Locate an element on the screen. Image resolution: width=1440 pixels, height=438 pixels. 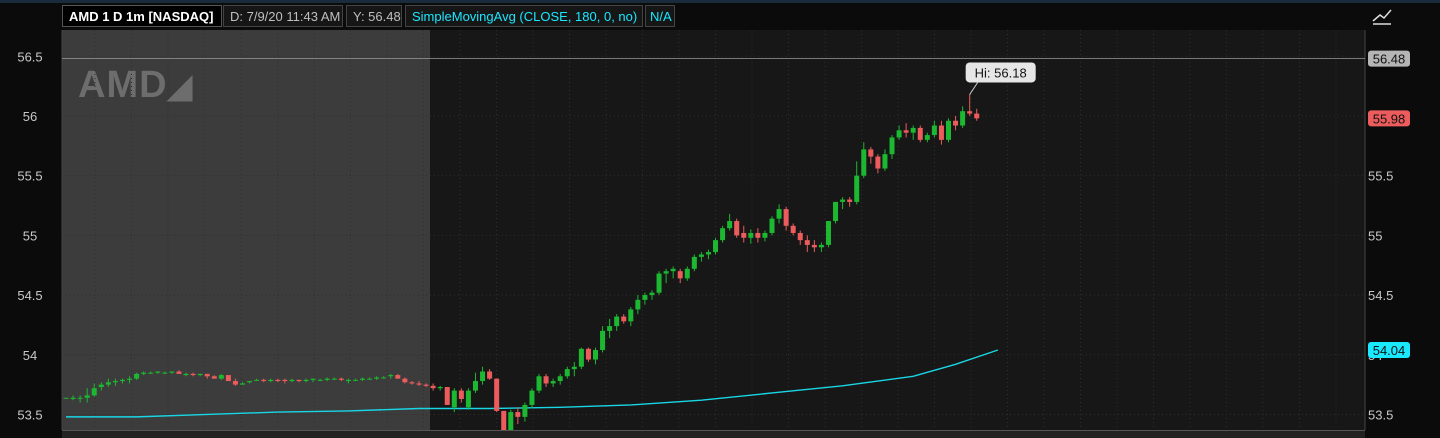
cursor-price-tag-label: 56.48 is located at coordinates (1389, 59).